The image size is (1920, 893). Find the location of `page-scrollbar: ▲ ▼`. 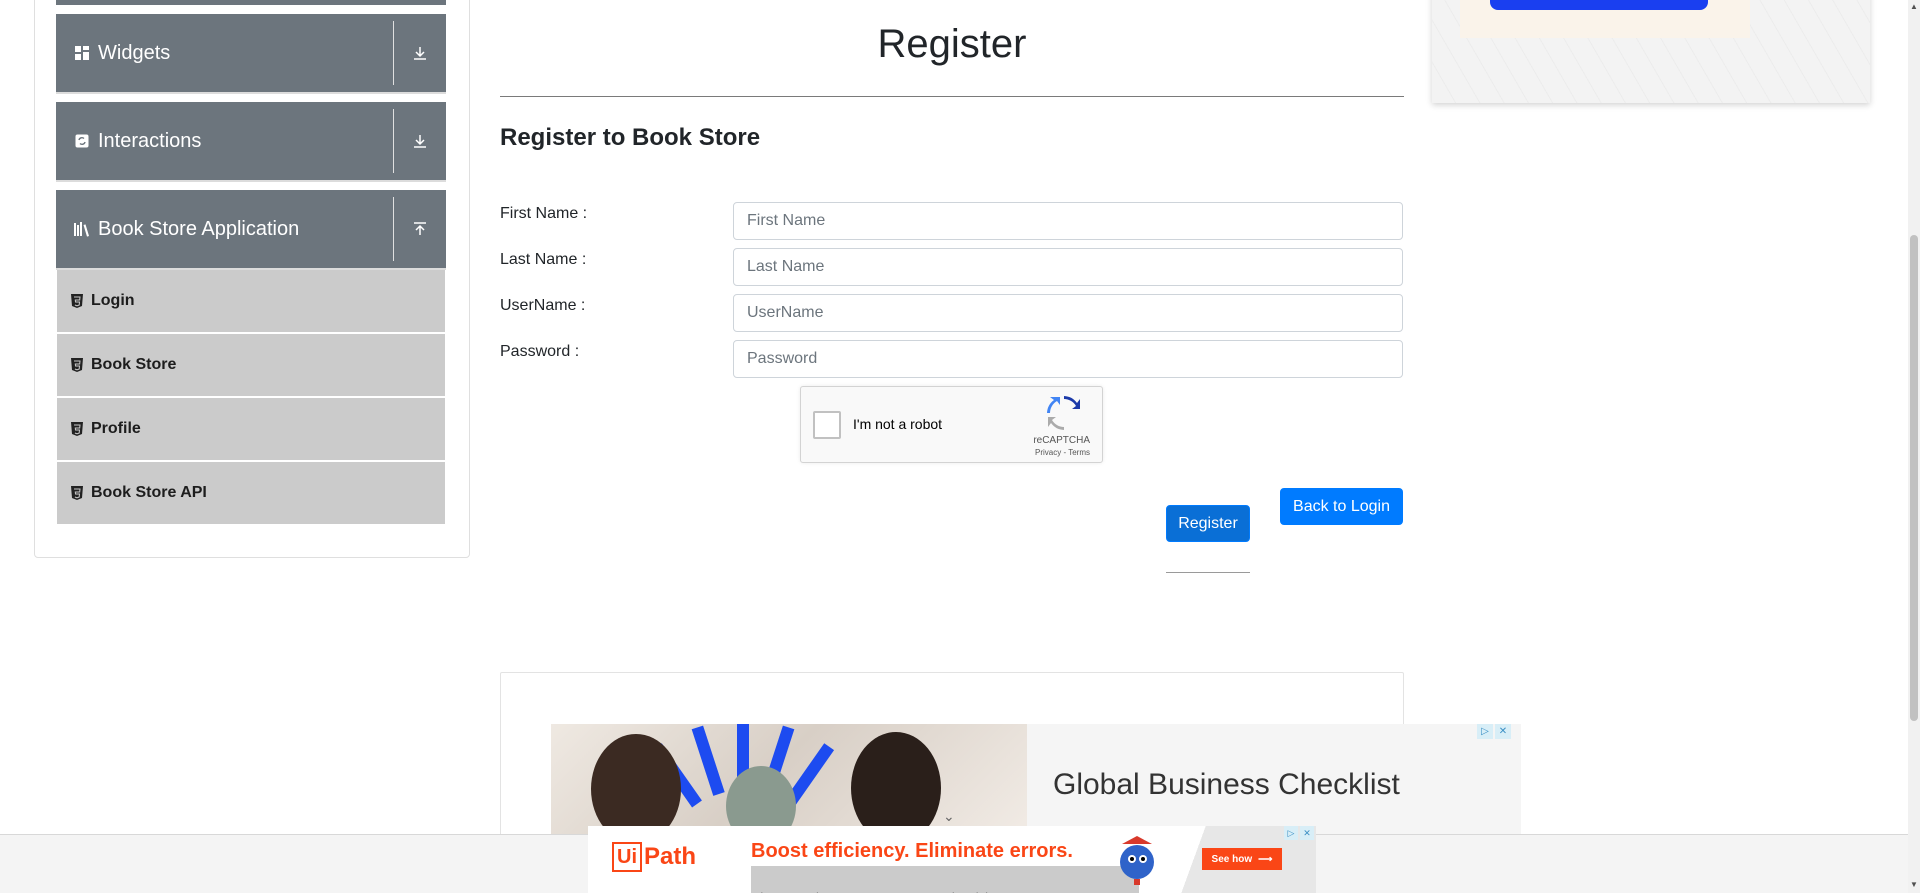

page-scrollbar: ▲ ▼ is located at coordinates (1914, 446).